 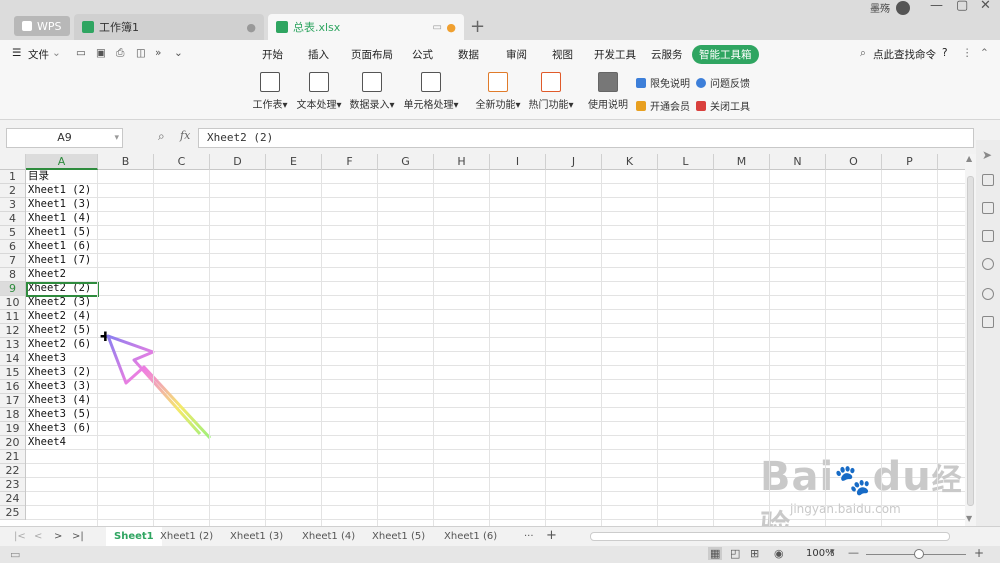 What do you see at coordinates (319, 91) in the screenshot?
I see `text-processing-button: 文本处理▾` at bounding box center [319, 91].